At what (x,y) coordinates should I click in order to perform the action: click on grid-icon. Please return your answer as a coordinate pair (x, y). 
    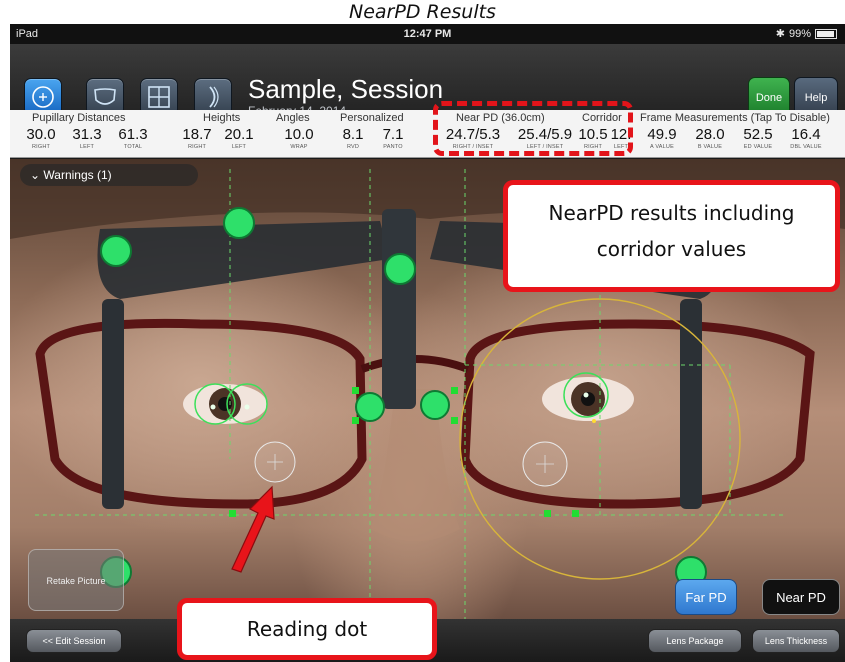
    Looking at the image, I should click on (159, 97).